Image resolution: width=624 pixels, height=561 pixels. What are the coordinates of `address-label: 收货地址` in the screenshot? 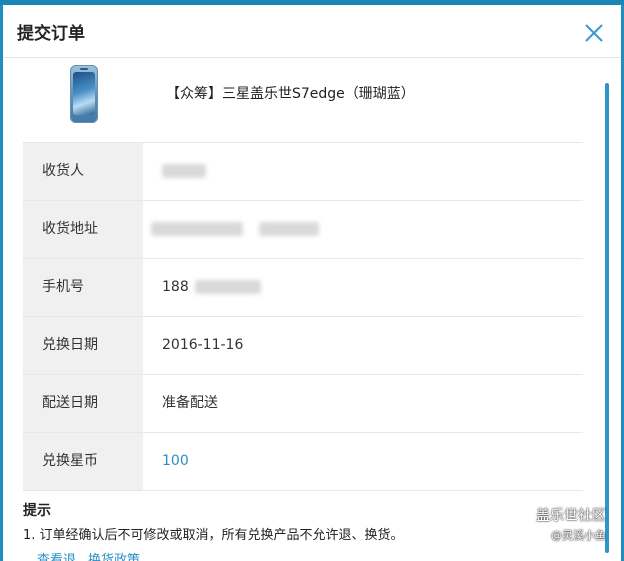 It's located at (83, 229).